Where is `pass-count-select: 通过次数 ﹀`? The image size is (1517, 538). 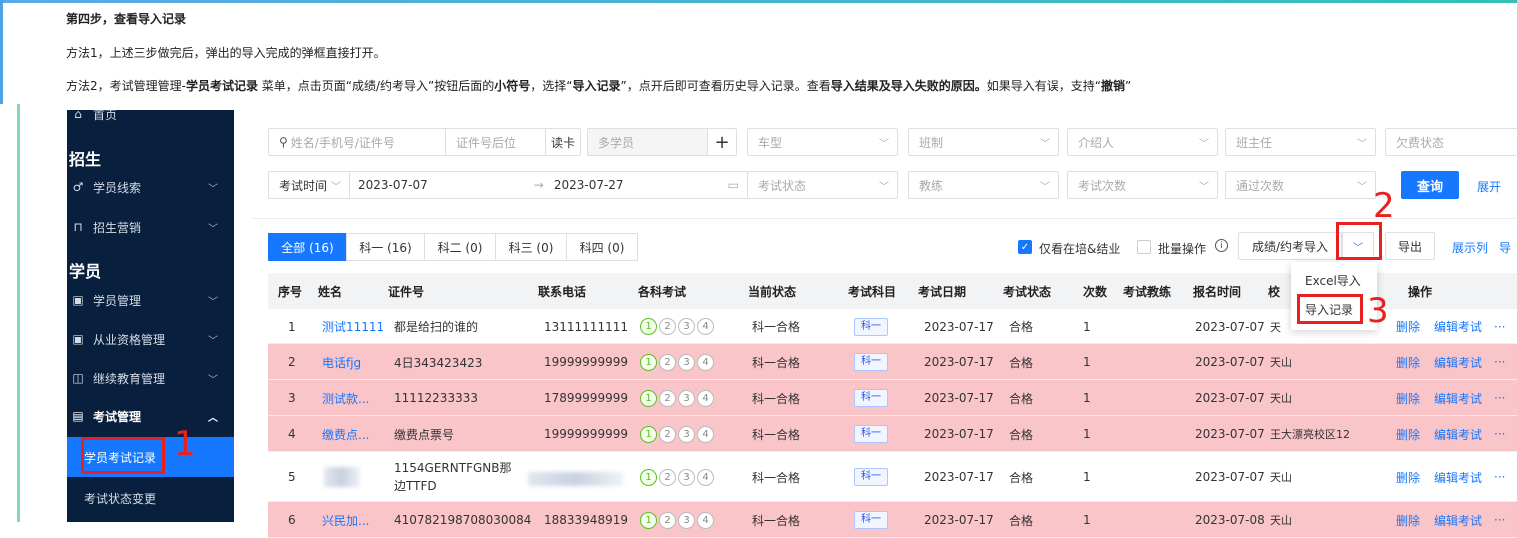
pass-count-select: 通过次数 ﹀ is located at coordinates (1300, 185).